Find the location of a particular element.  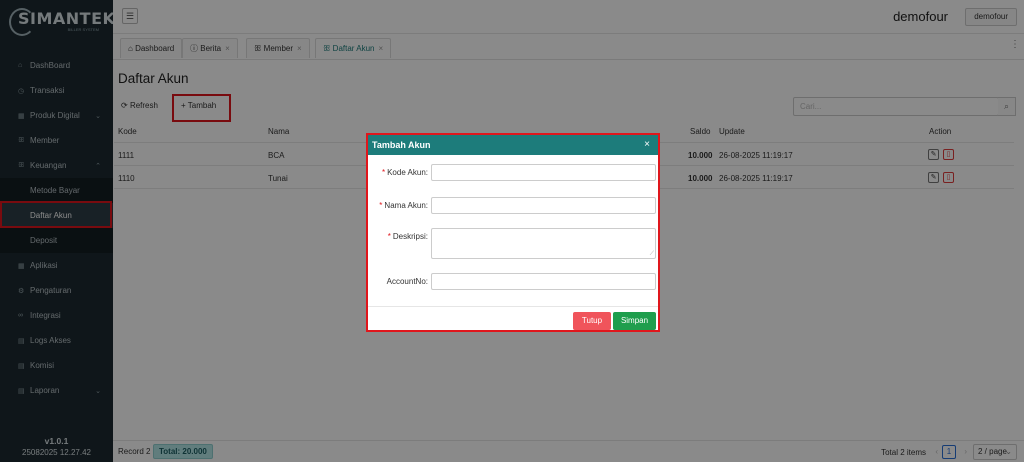

kode-akun-input is located at coordinates (543, 172).